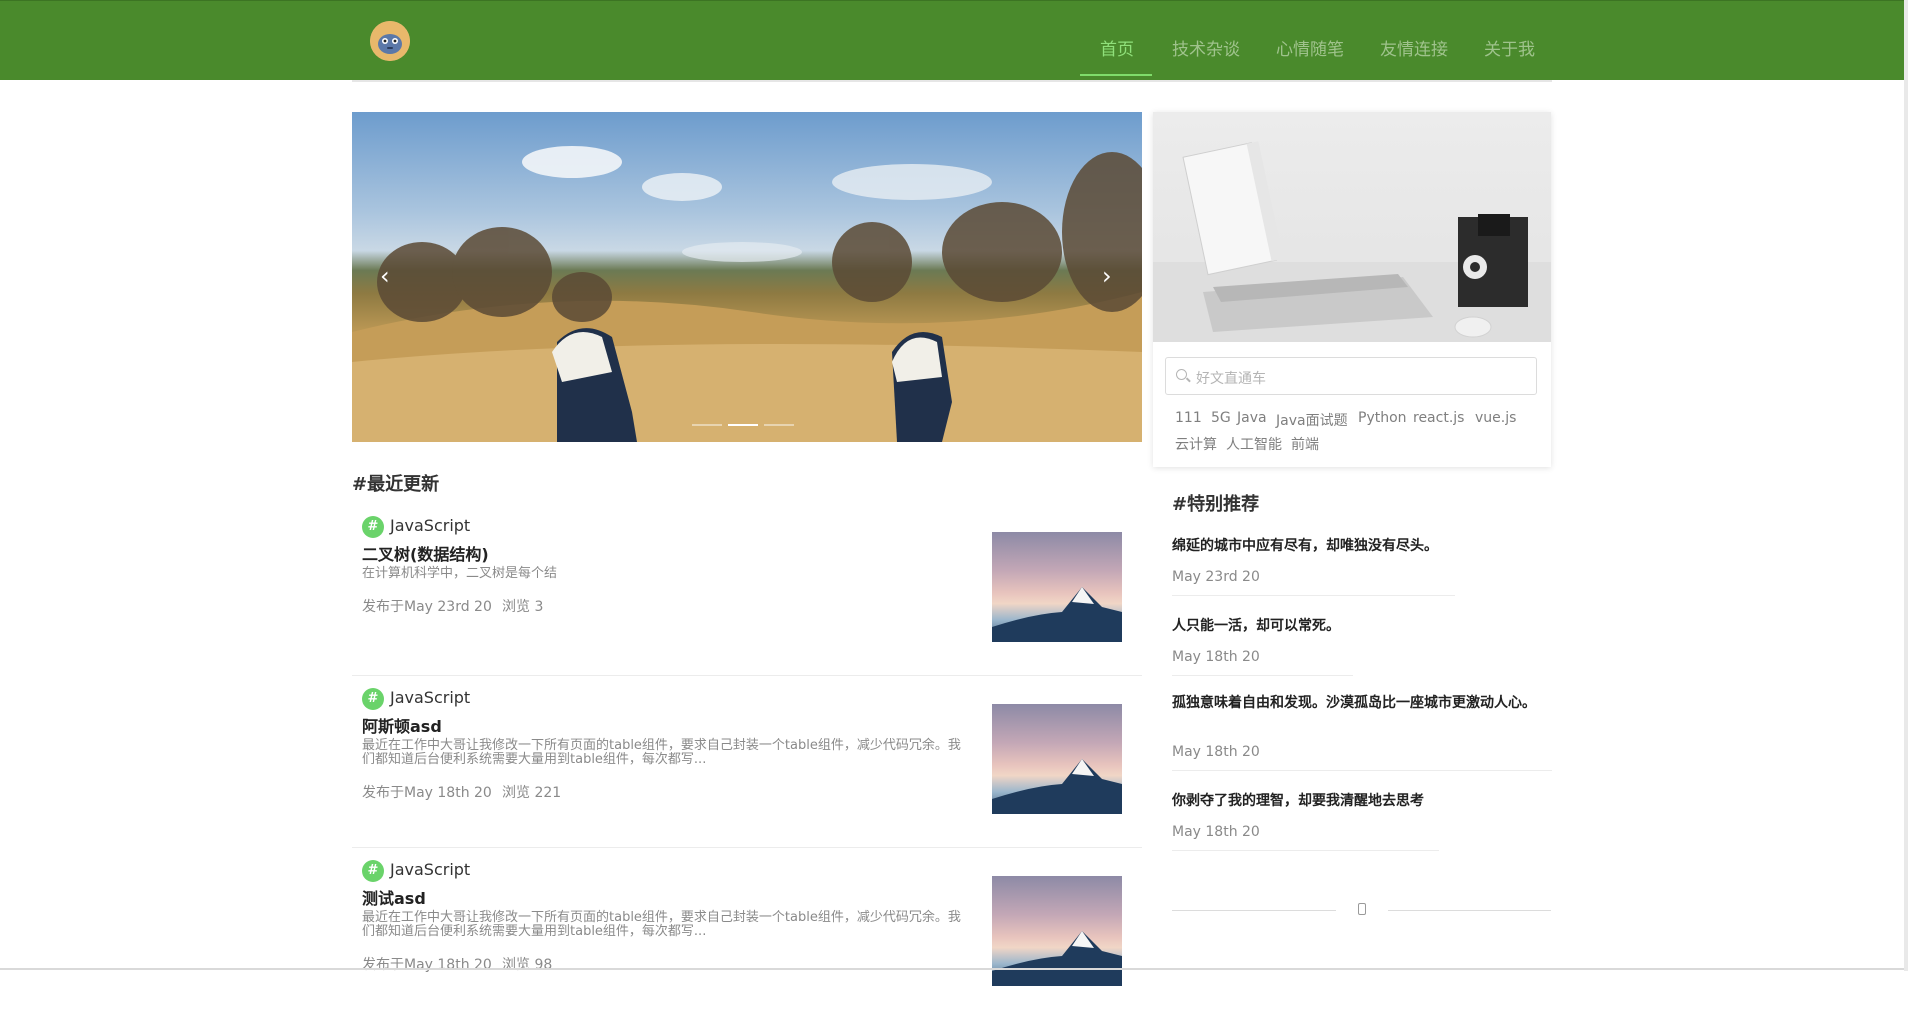 The width and height of the screenshot is (1908, 1020). What do you see at coordinates (1382, 418) in the screenshot?
I see `tag-item: Python` at bounding box center [1382, 418].